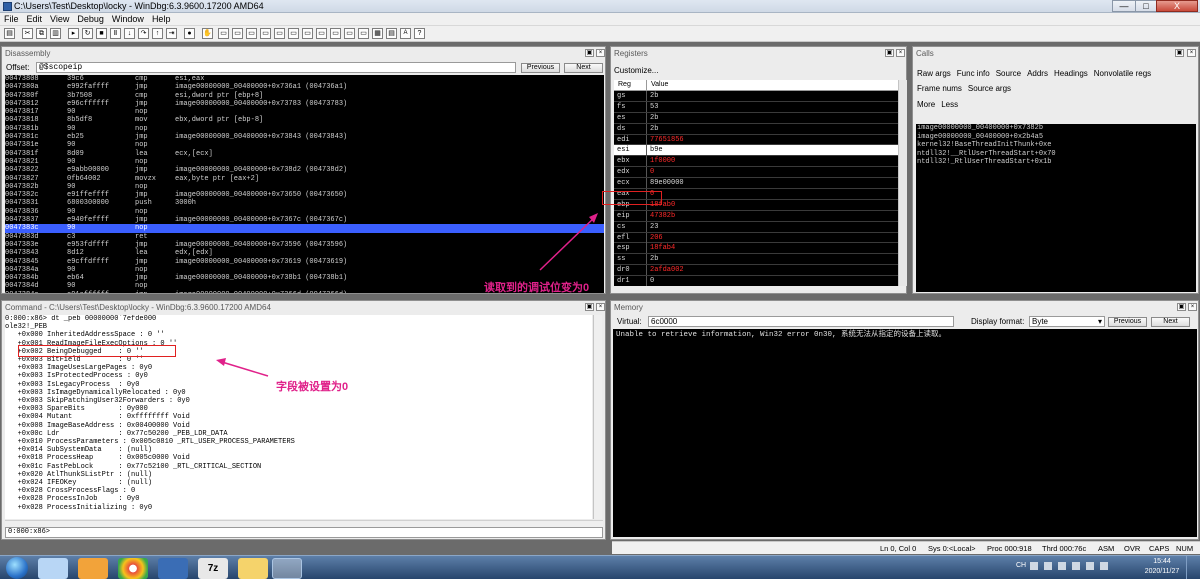 The height and width of the screenshot is (579, 1200). I want to click on arrow-to-eax, so click(568, 243).